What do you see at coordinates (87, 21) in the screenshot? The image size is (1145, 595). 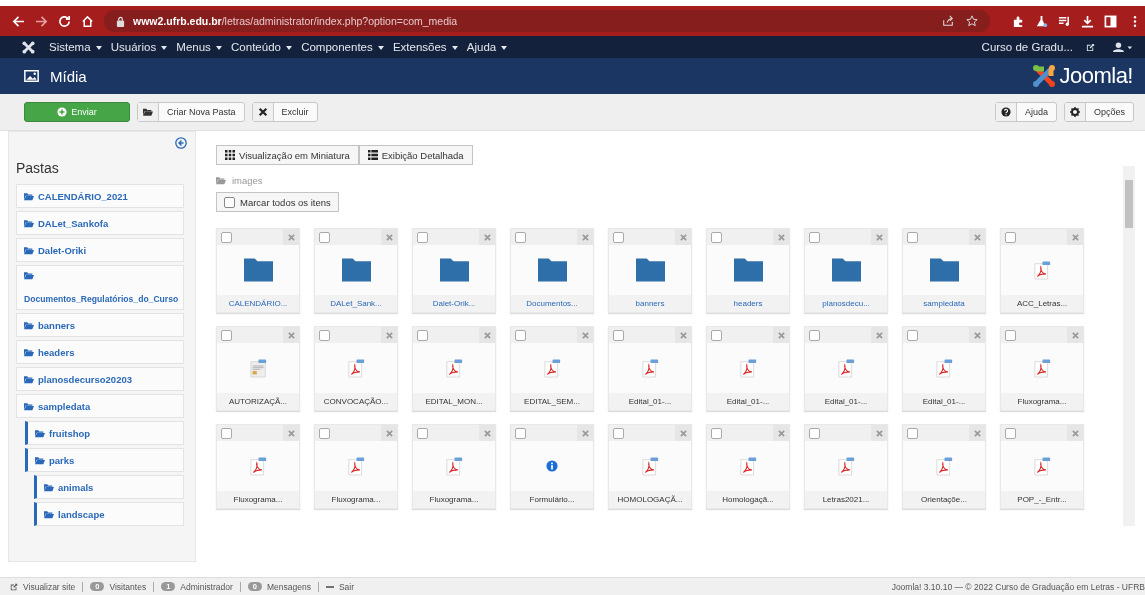 I see `home-icon` at bounding box center [87, 21].